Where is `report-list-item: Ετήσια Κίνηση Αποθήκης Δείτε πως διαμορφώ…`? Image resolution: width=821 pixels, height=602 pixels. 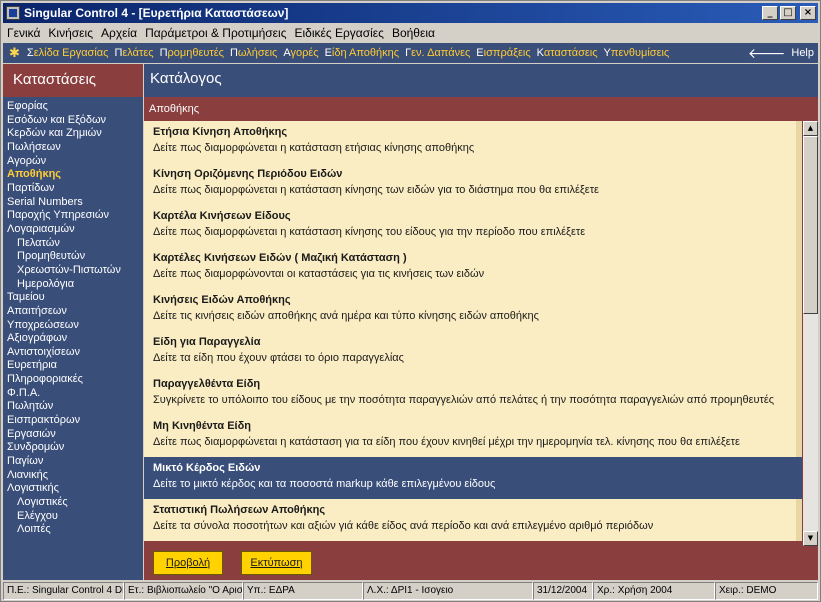 report-list-item: Ετήσια Κίνηση Αποθήκης Δείτε πως διαμορφώ… is located at coordinates (473, 142).